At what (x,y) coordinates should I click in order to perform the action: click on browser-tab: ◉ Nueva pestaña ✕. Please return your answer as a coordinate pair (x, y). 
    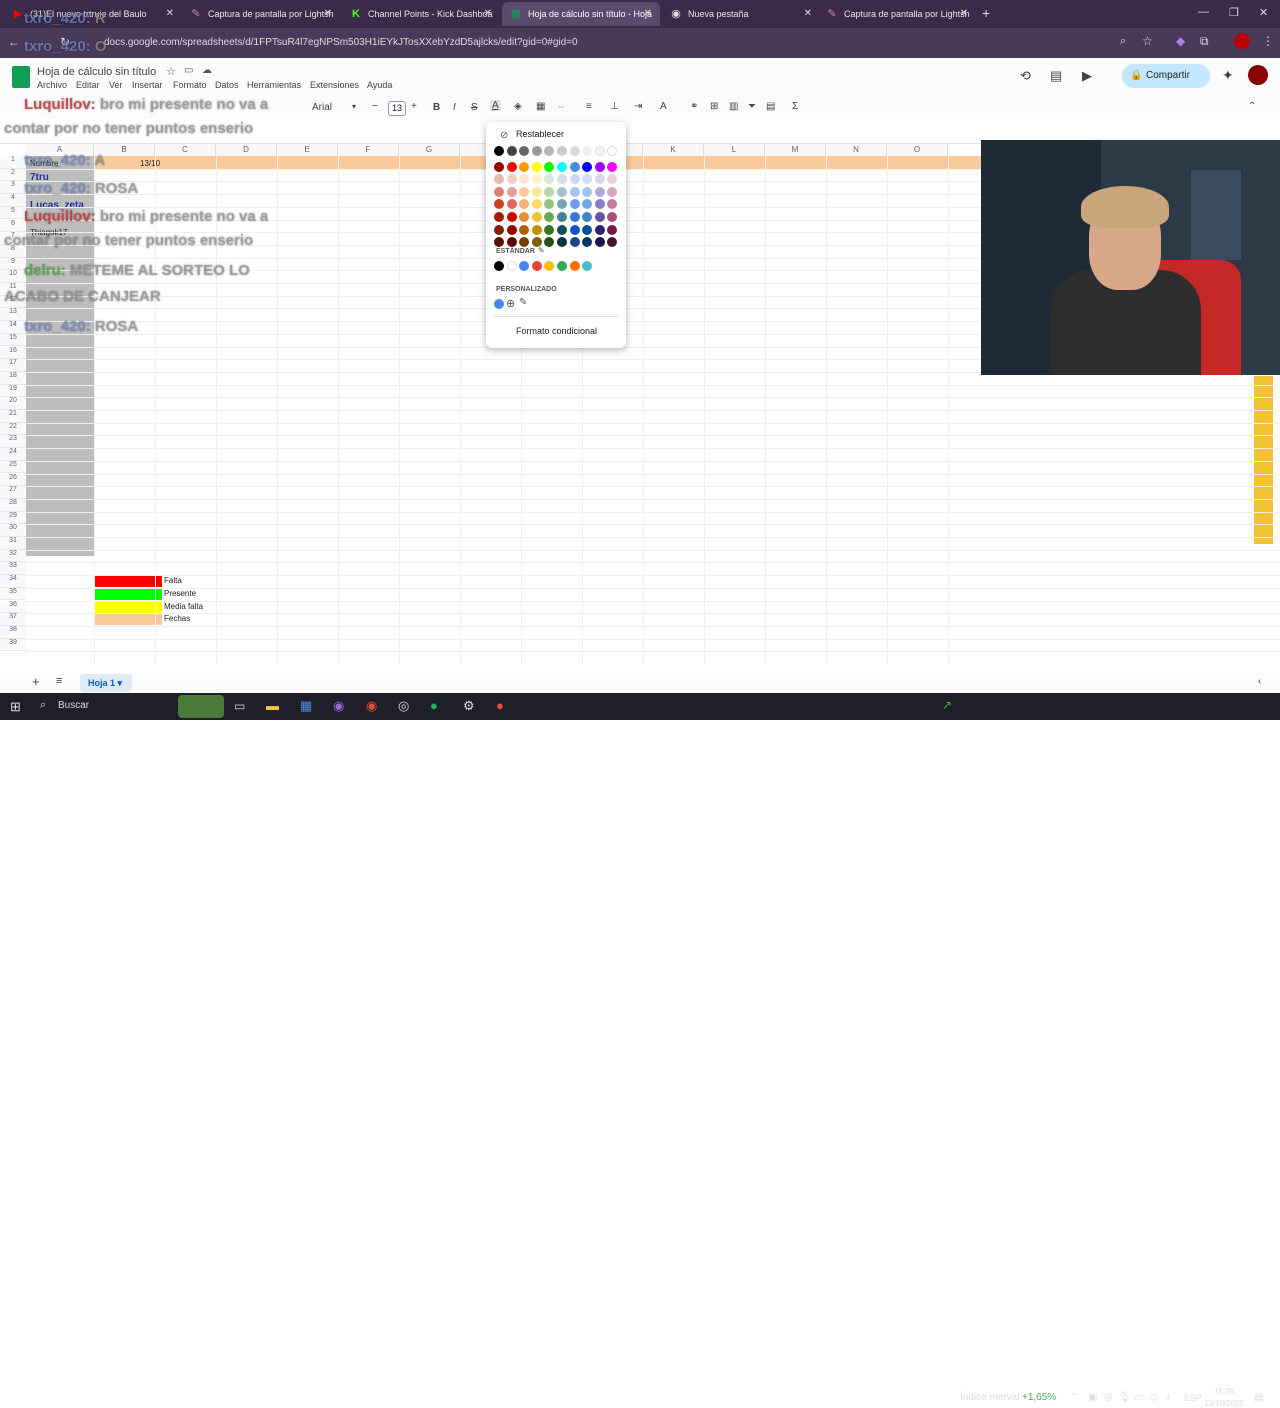
    Looking at the image, I should click on (741, 14).